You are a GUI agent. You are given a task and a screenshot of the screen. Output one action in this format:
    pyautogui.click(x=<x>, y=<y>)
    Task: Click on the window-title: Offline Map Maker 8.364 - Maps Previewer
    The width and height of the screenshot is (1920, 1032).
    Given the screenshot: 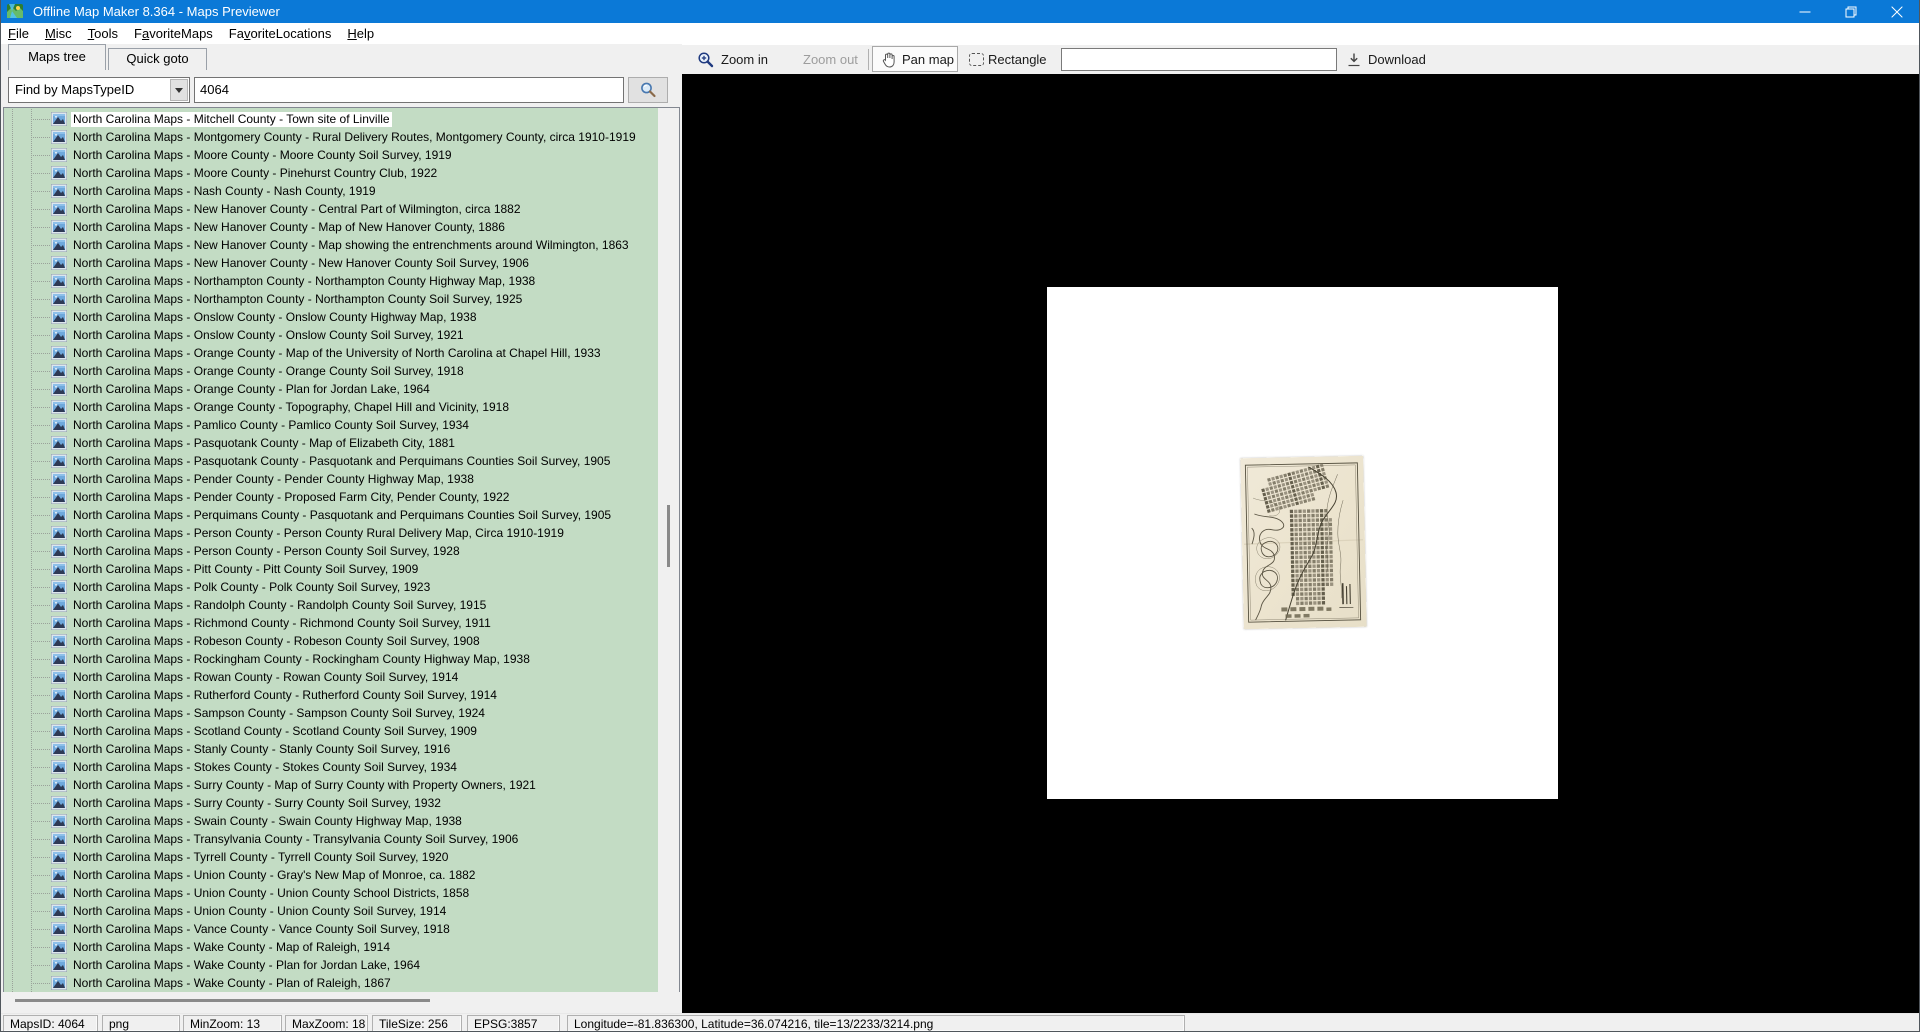 What is the action you would take?
    pyautogui.click(x=156, y=11)
    